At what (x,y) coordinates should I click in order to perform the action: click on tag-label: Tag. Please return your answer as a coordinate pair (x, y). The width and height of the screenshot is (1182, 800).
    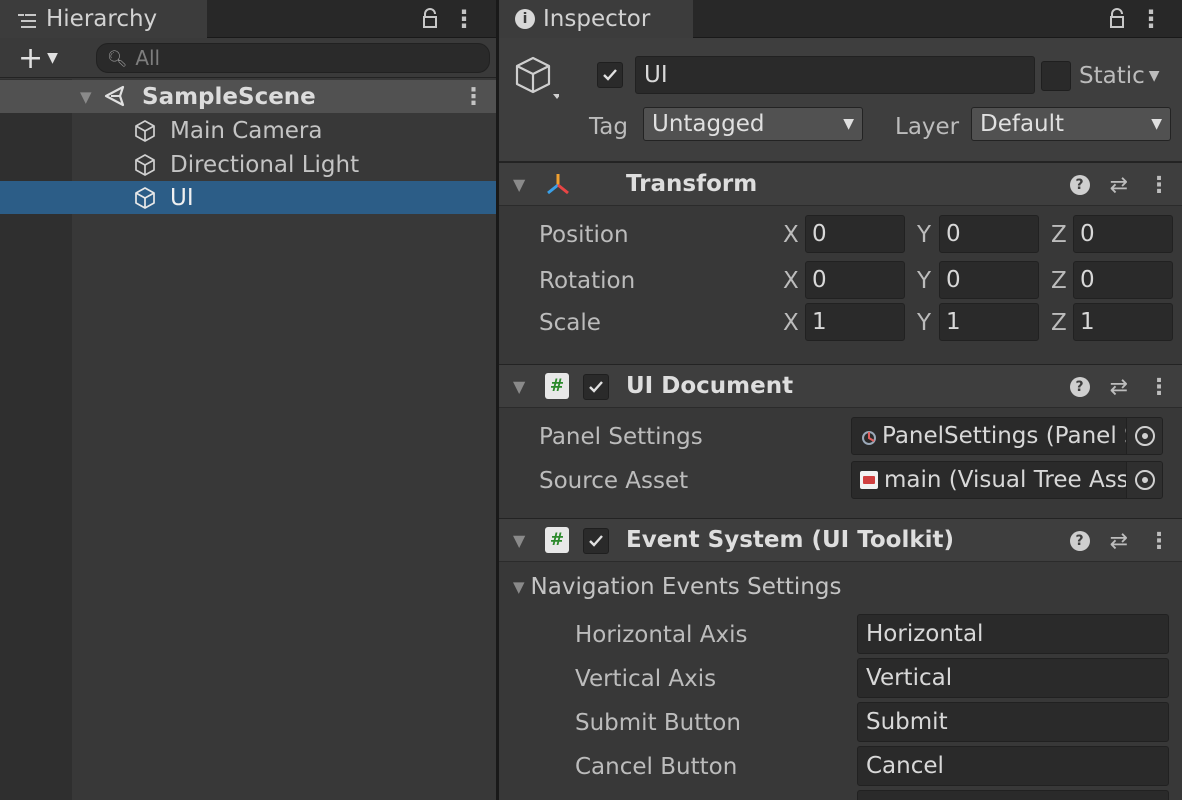
    Looking at the image, I should click on (608, 127).